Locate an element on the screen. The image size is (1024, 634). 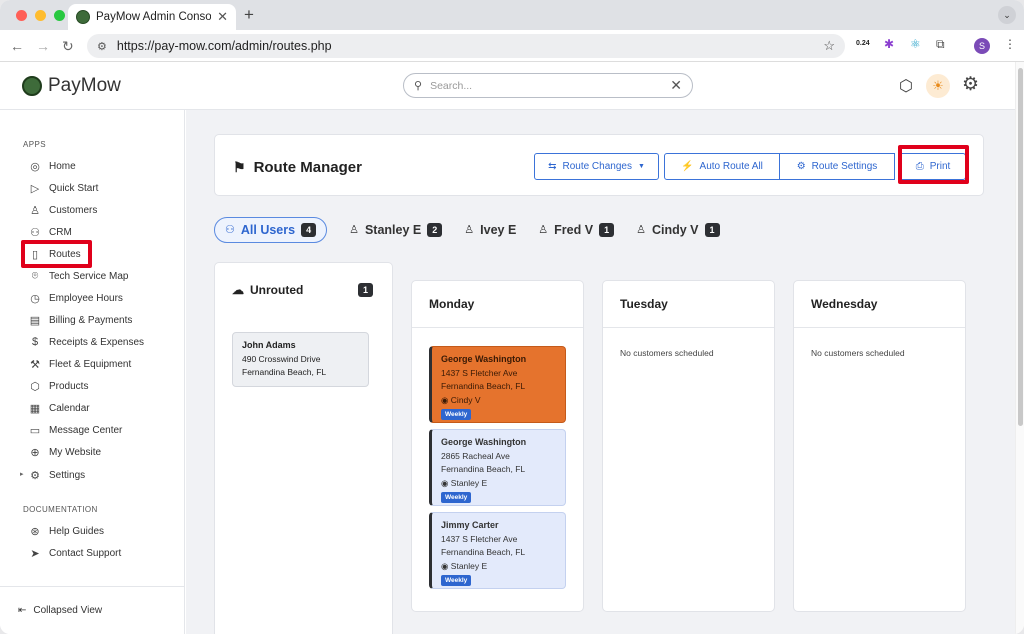
user-tab-label: Fred V is located at coordinates (574, 229).